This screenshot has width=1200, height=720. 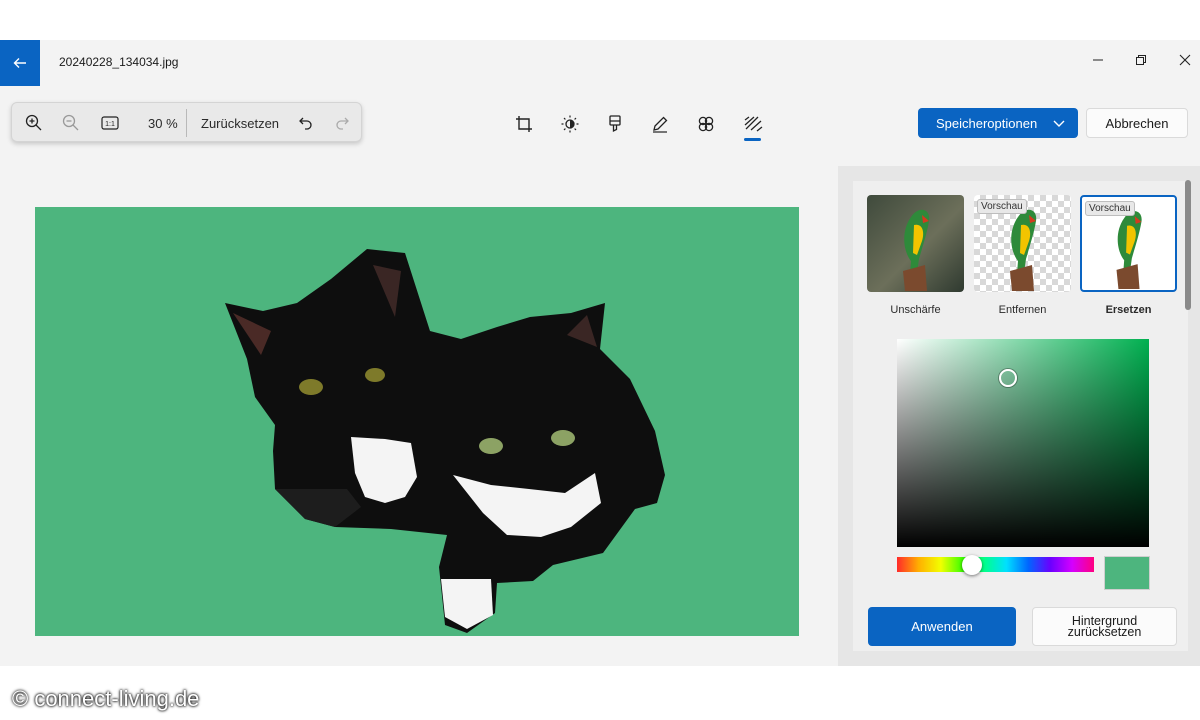 I want to click on draw-tool, so click(x=660, y=124).